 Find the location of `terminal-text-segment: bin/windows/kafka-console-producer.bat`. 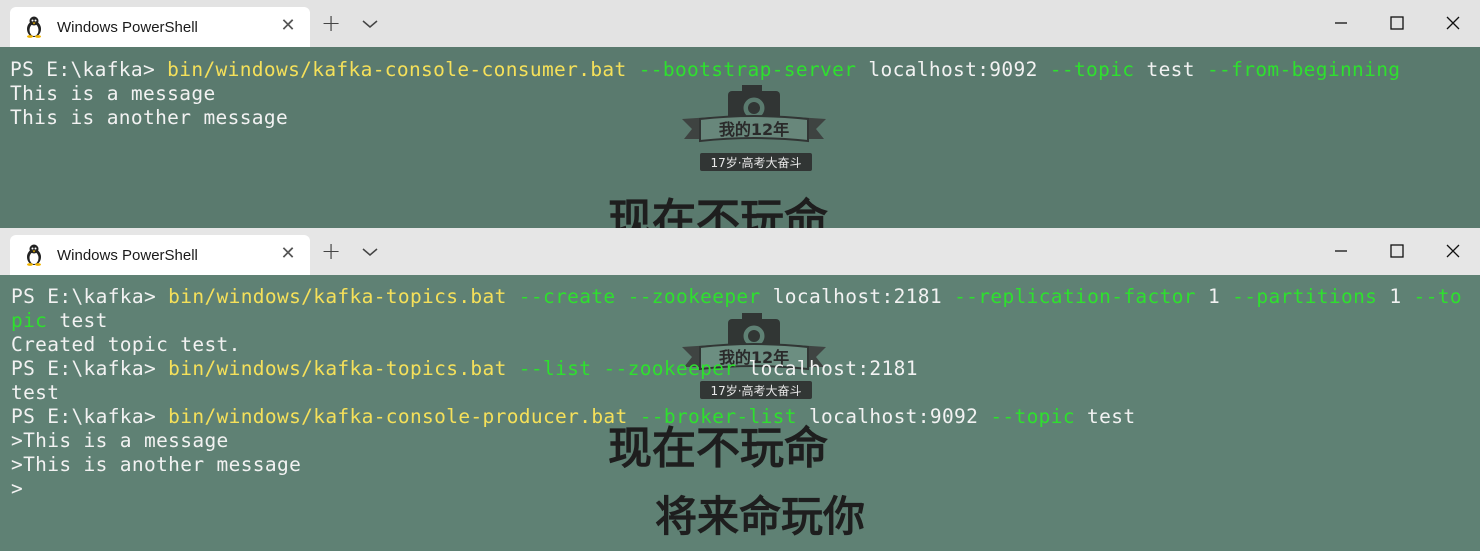

terminal-text-segment: bin/windows/kafka-console-producer.bat is located at coordinates (398, 416).